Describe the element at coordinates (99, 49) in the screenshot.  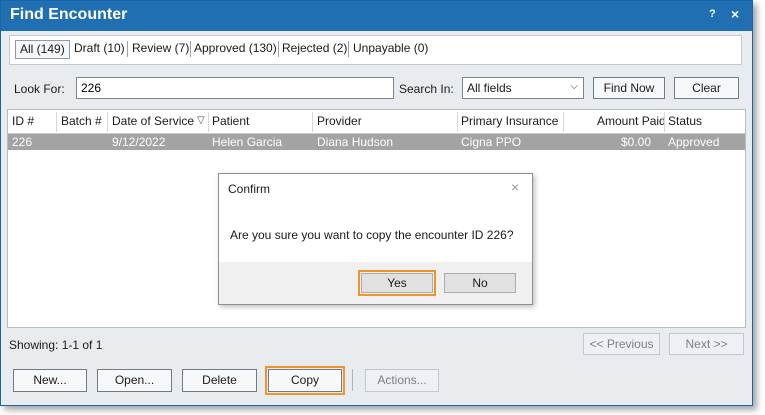
I see `tab-draft: Draft (10)` at that location.